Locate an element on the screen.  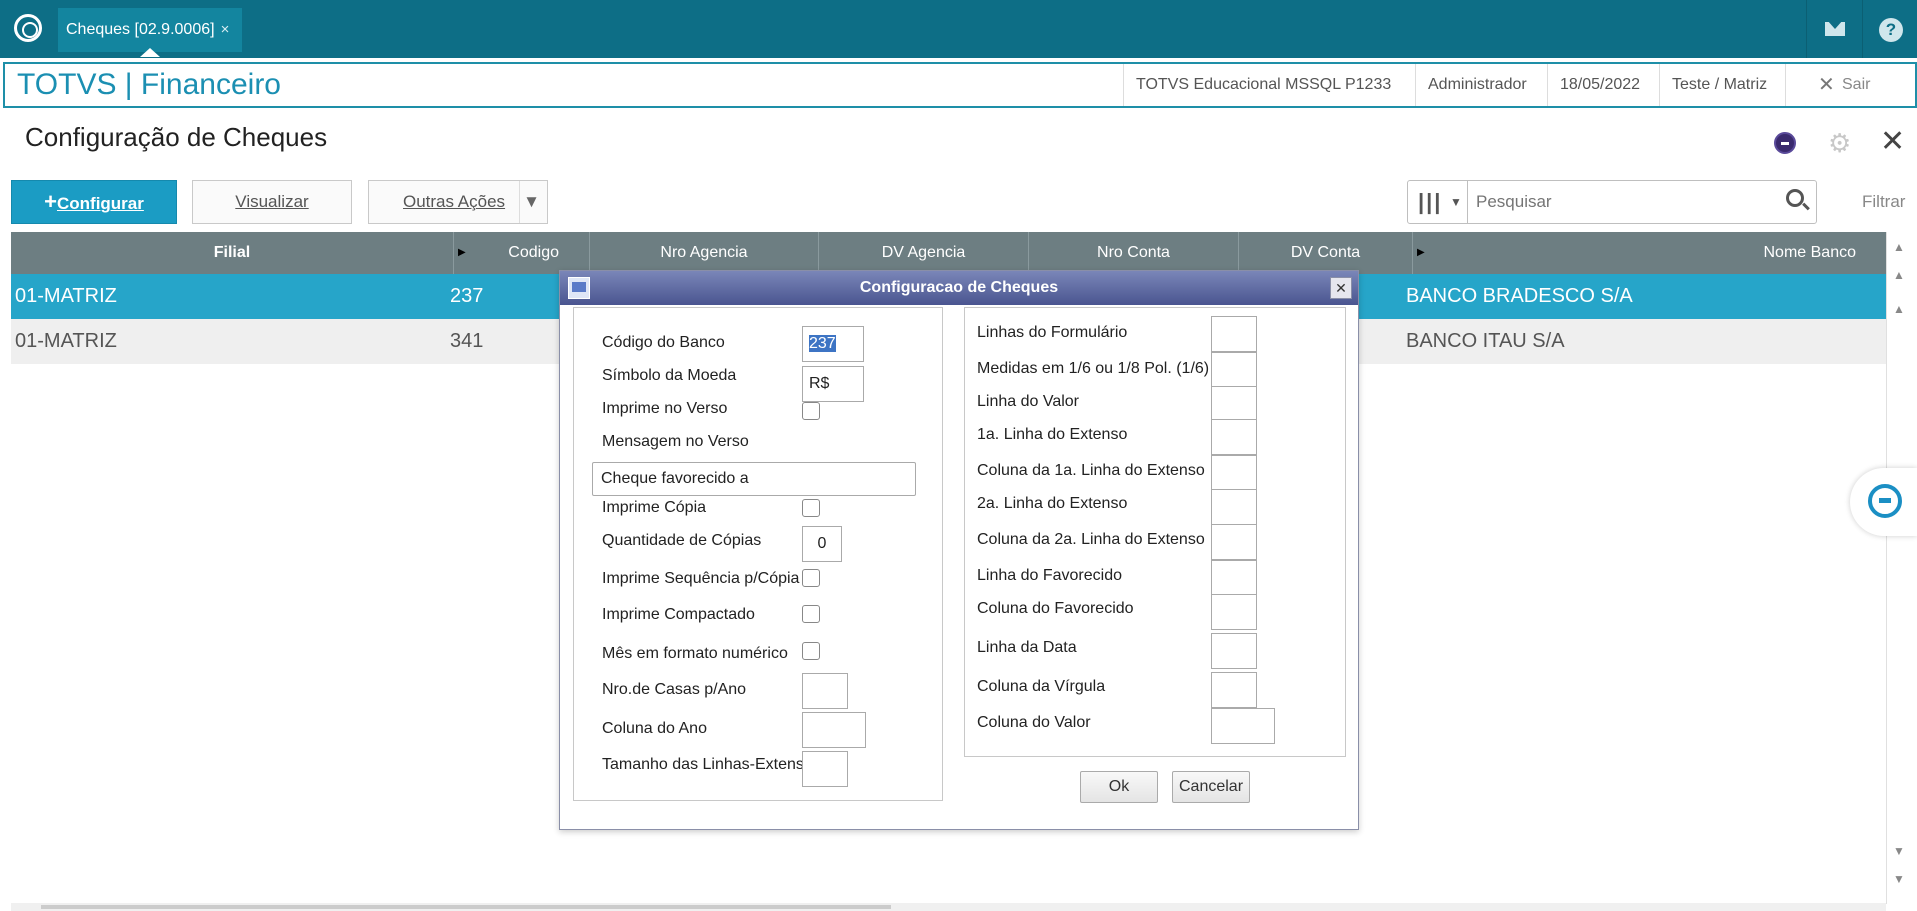
codigo-banco-value: 237 is located at coordinates (822, 343).